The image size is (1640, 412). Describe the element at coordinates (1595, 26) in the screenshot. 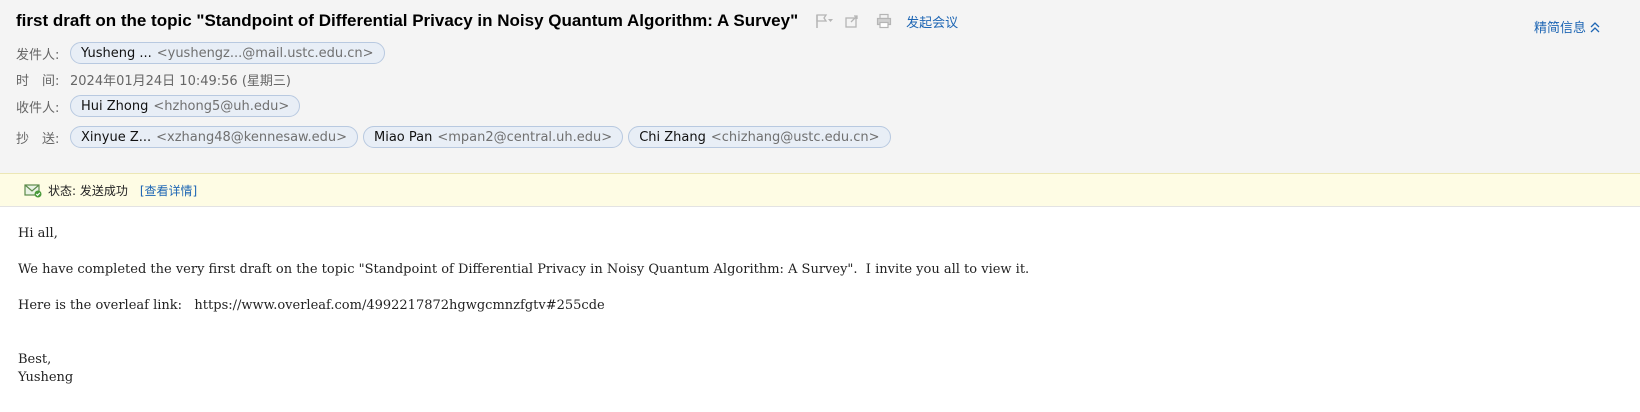

I see `chevrons-up-icon` at that location.